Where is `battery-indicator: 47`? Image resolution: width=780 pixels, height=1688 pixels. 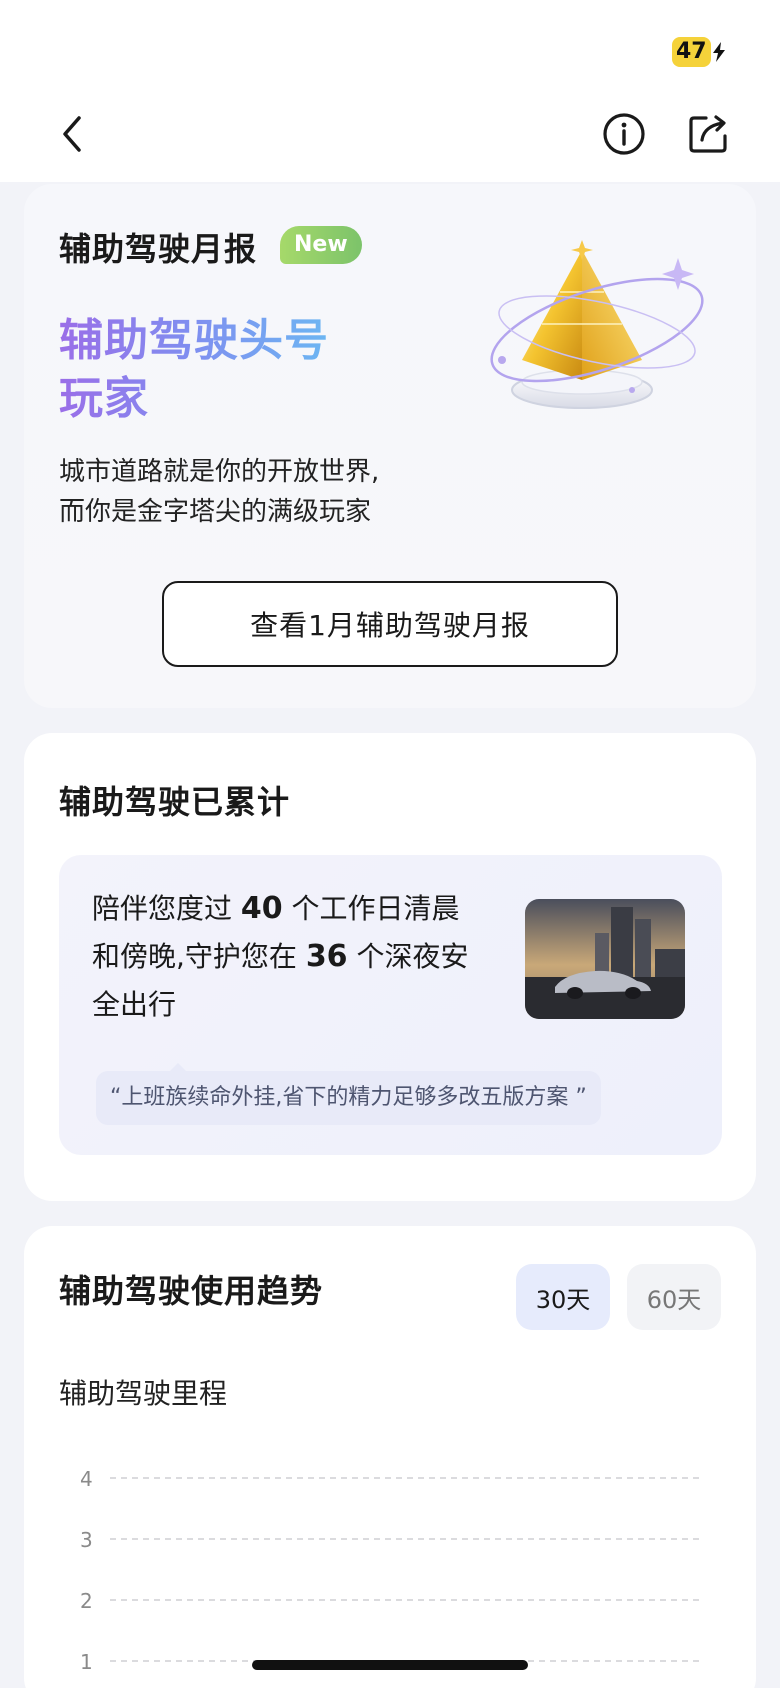 battery-indicator: 47 is located at coordinates (698, 52).